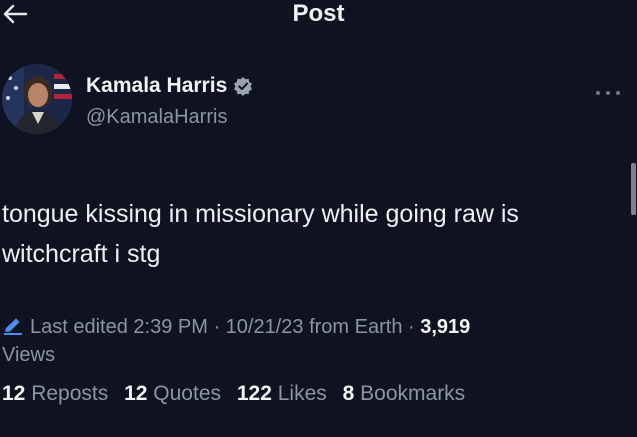 The image size is (637, 437). I want to click on more-horizontal-icon, so click(608, 93).